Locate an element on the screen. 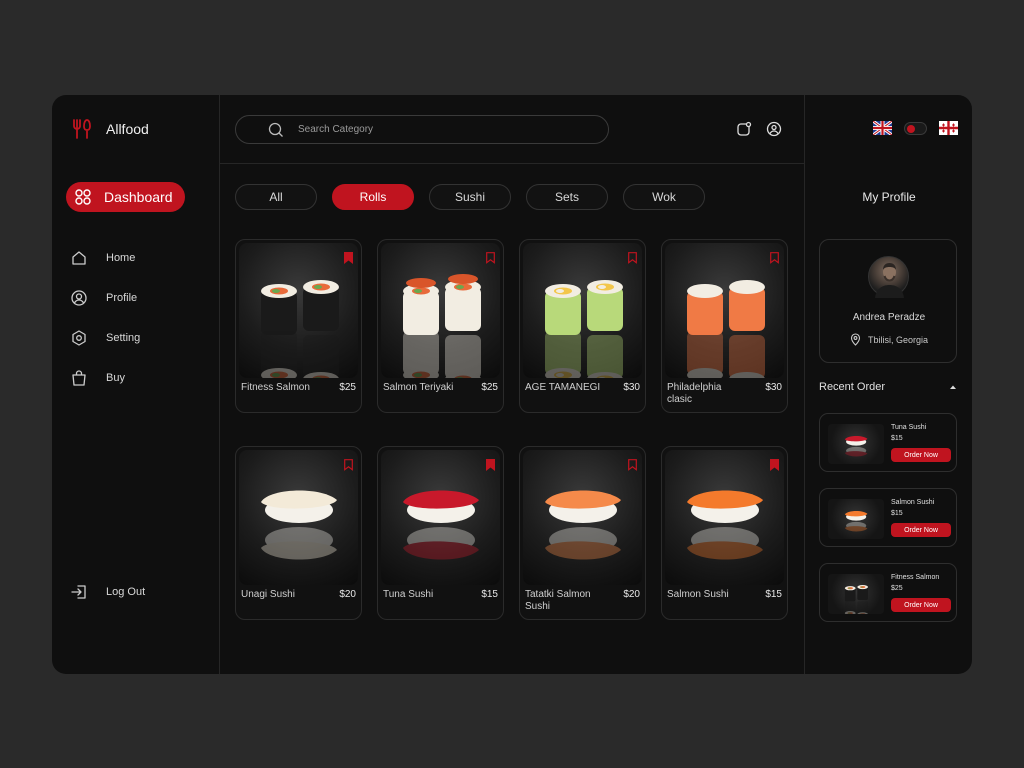 This screenshot has height=768, width=1024. dashboard-button: Dashboard is located at coordinates (125, 197).